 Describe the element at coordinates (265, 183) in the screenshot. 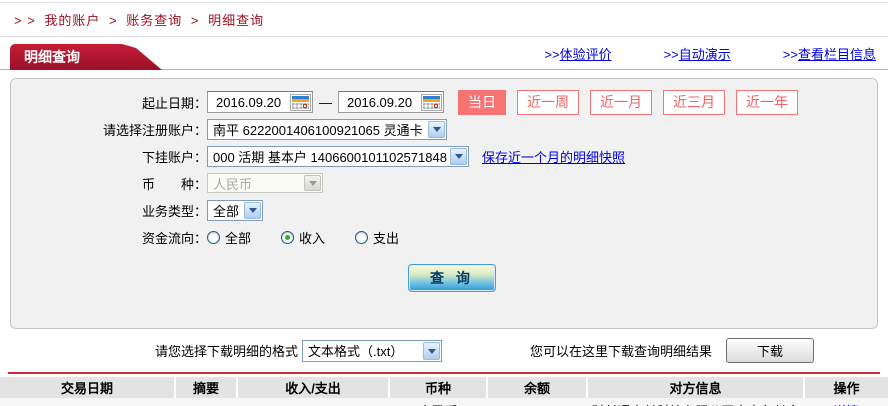

I see `currency-select: 人民币` at that location.